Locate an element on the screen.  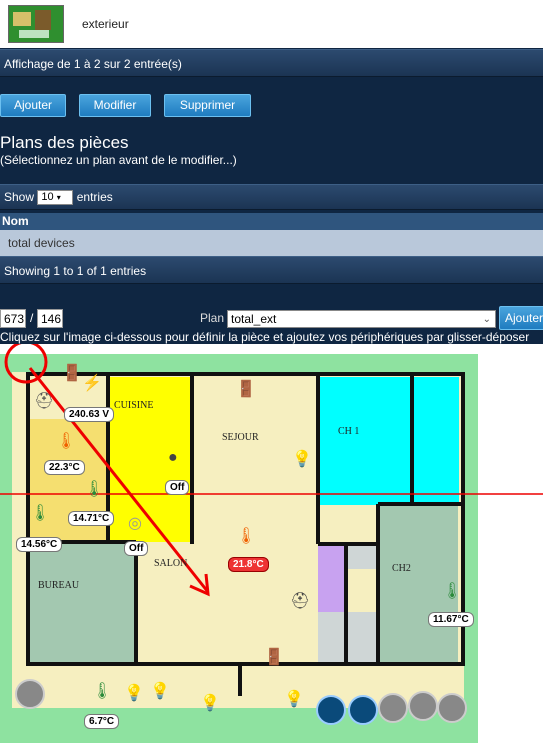
hum-label-2: 14.56°C is located at coordinates (39, 544).